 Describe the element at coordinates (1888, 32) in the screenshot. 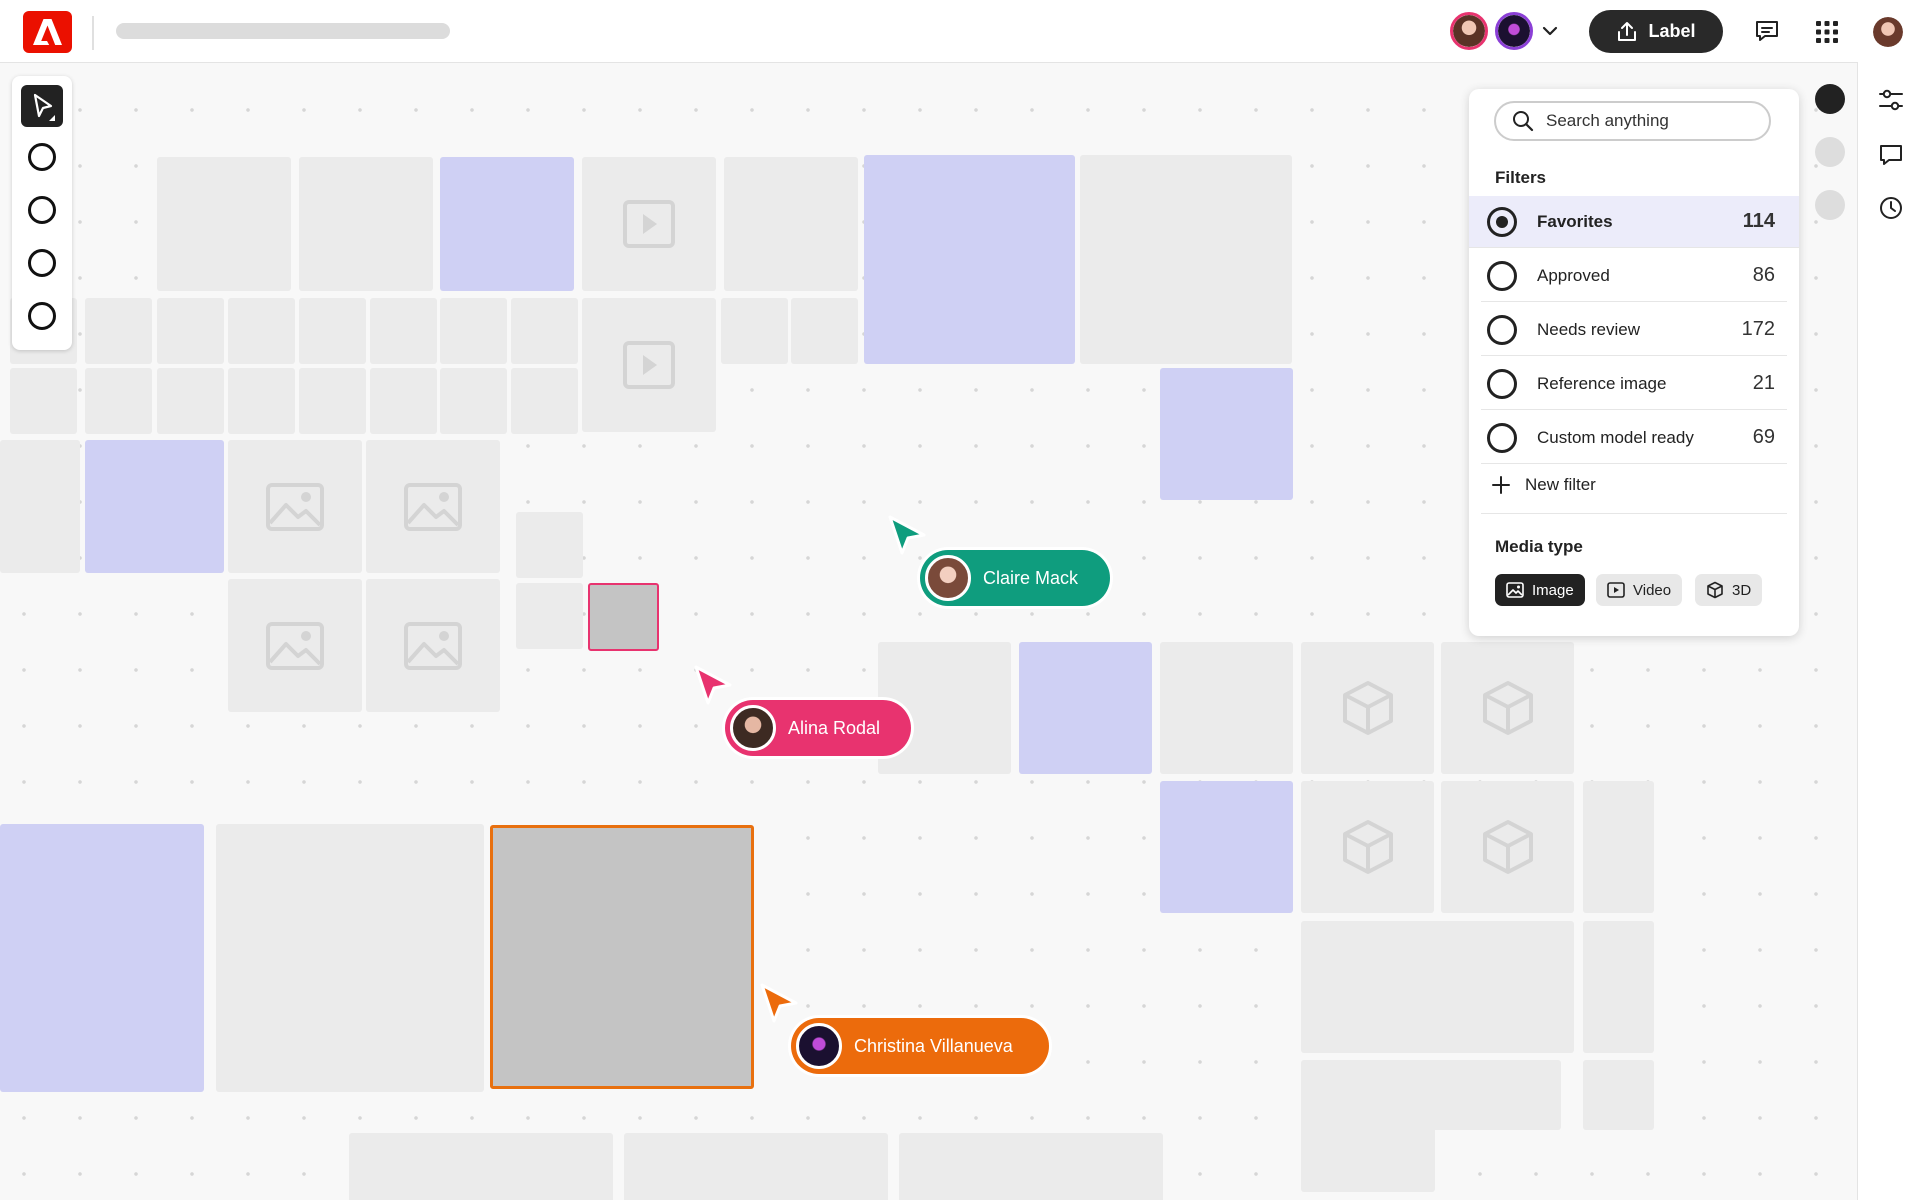

I see `user-avatar` at that location.